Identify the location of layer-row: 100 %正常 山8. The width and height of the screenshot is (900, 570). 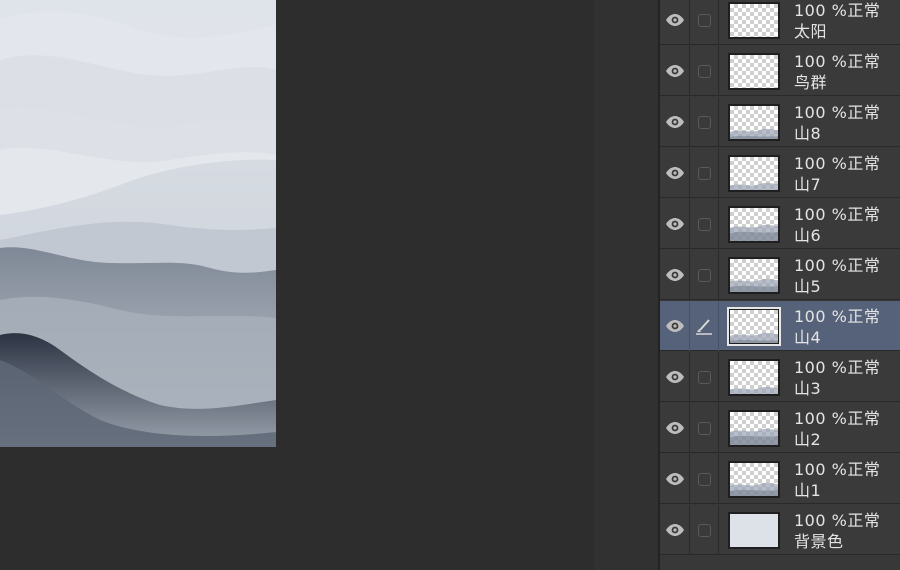
(780, 122).